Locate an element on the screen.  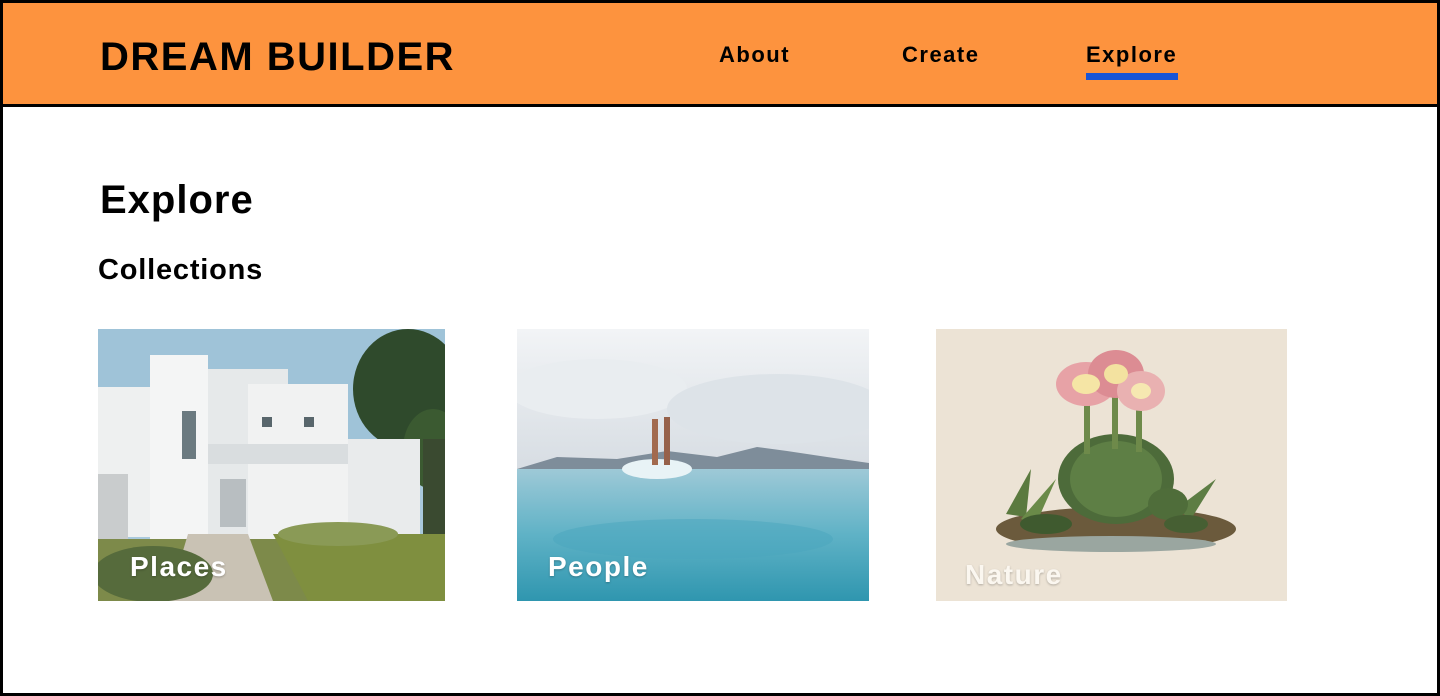
brand-logo: DREAM BUILDER is located at coordinates (277, 57).